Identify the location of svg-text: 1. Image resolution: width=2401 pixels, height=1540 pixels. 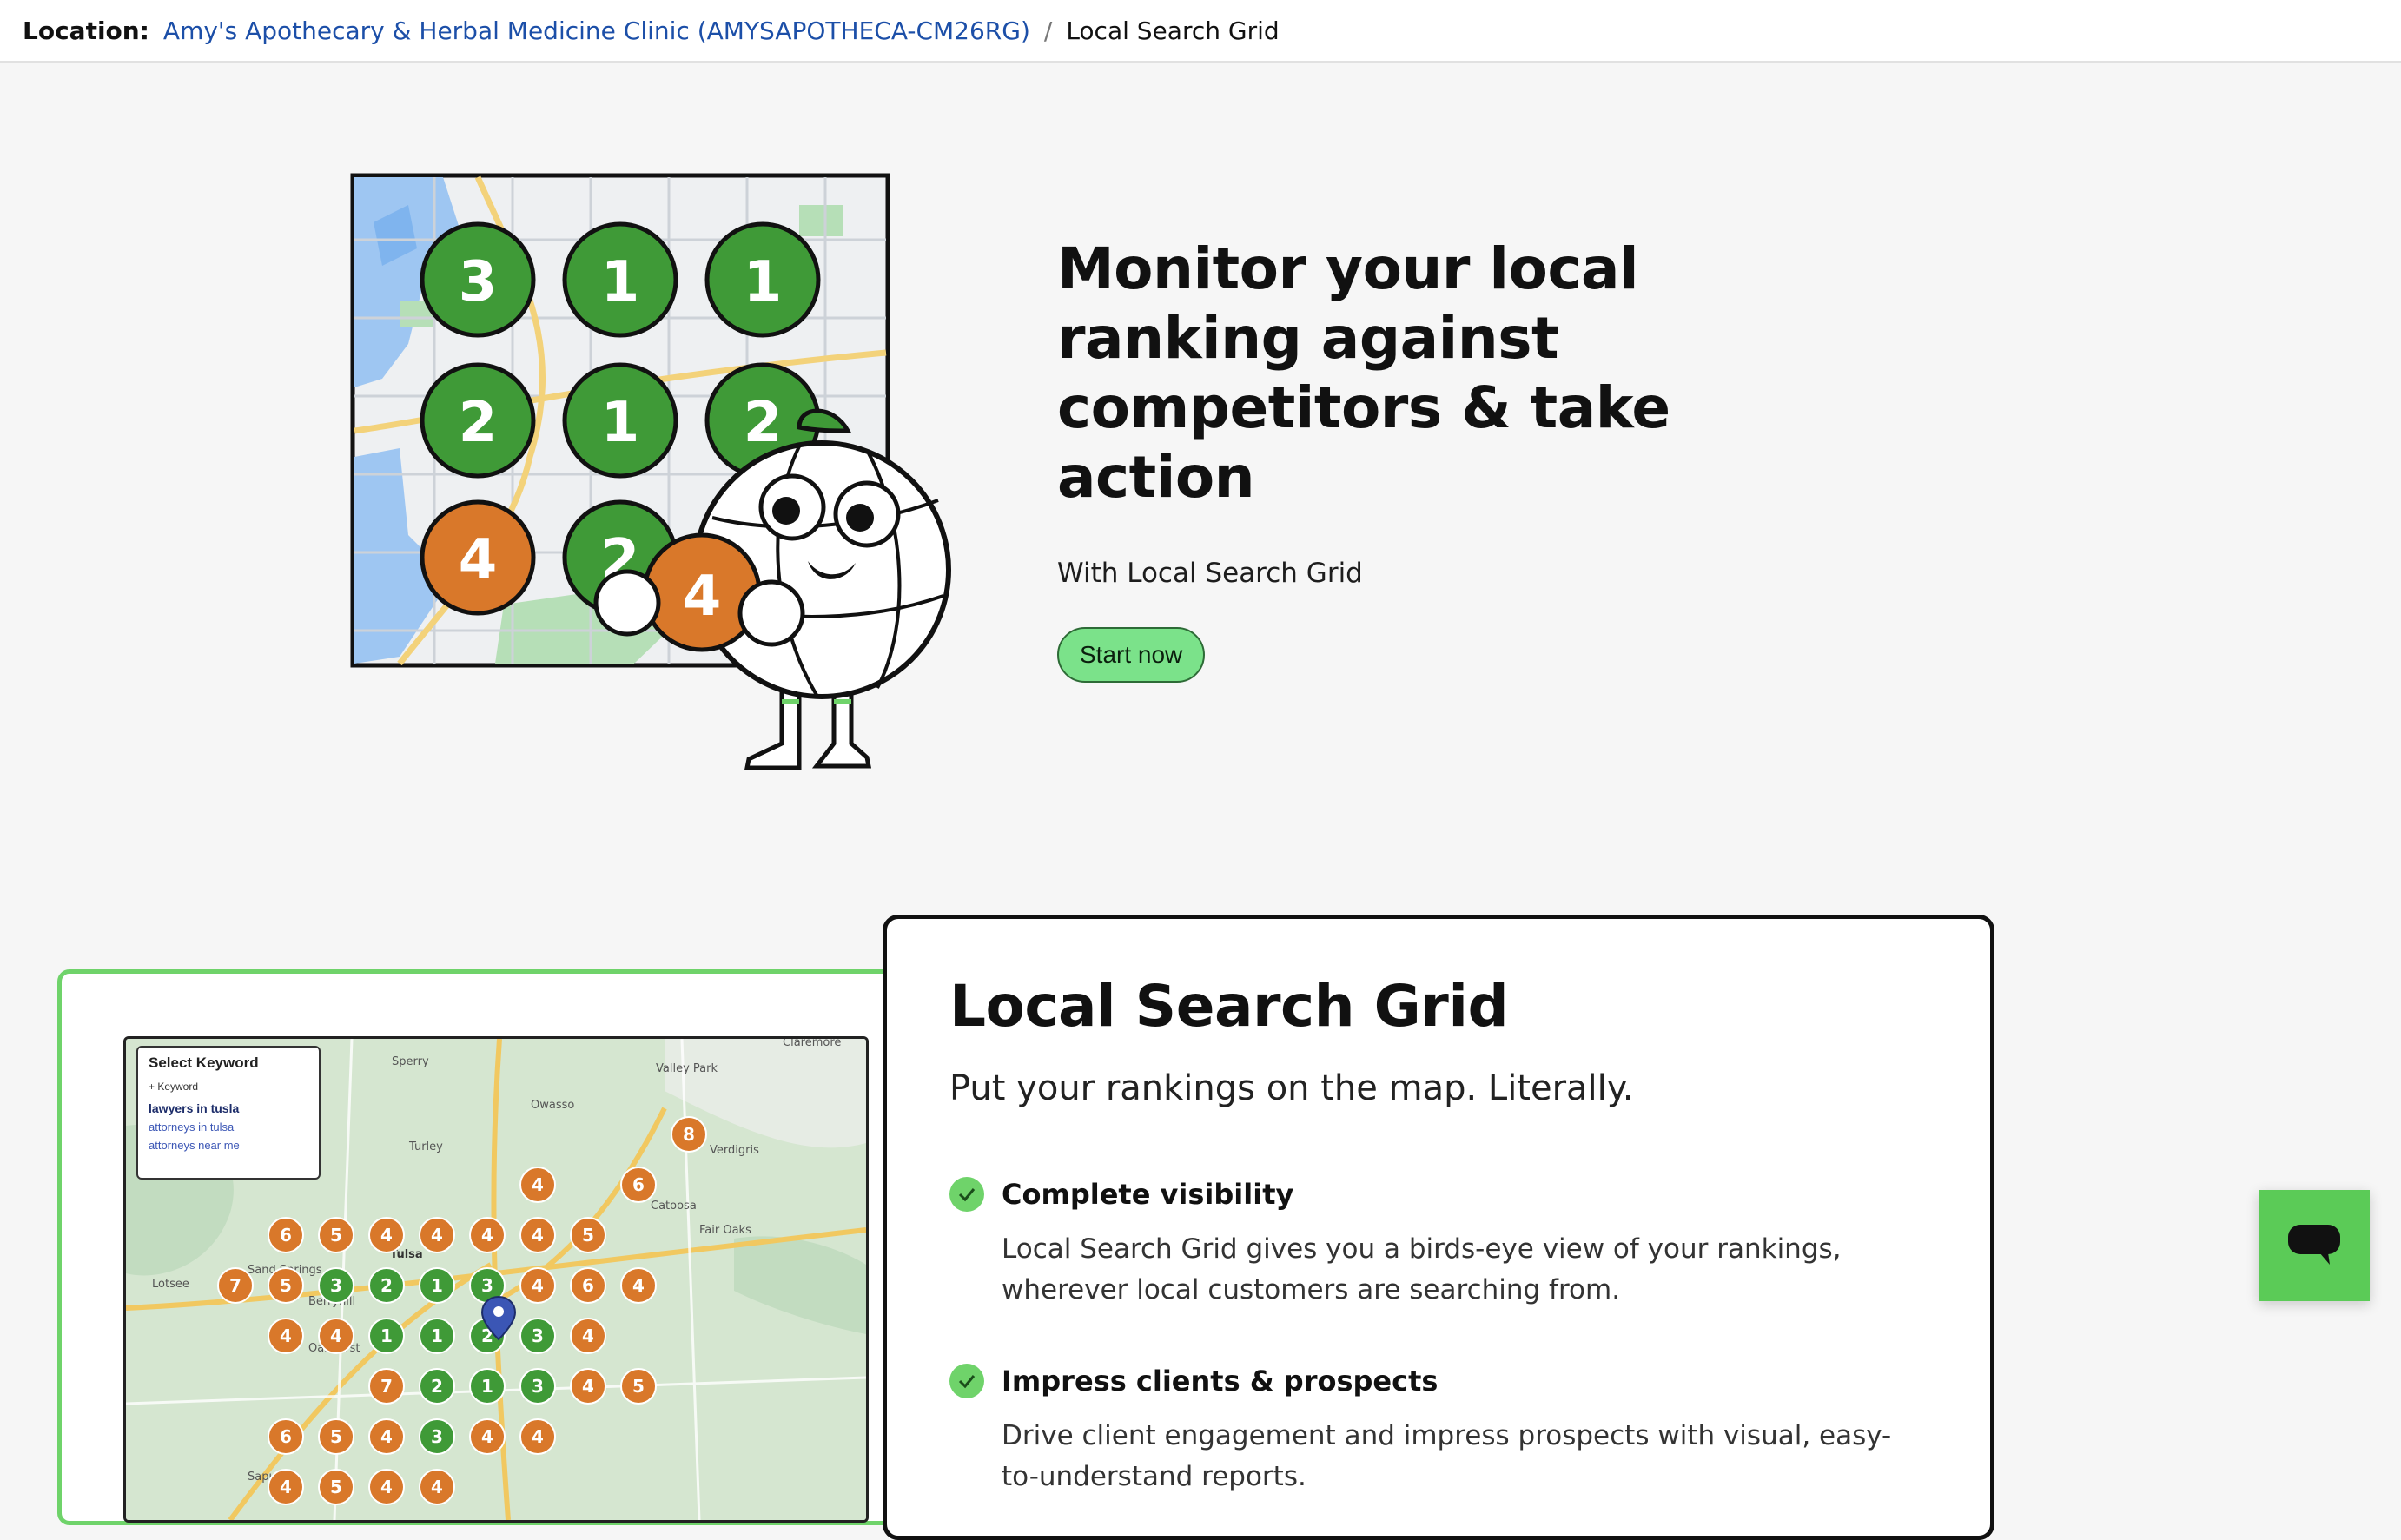
(620, 282).